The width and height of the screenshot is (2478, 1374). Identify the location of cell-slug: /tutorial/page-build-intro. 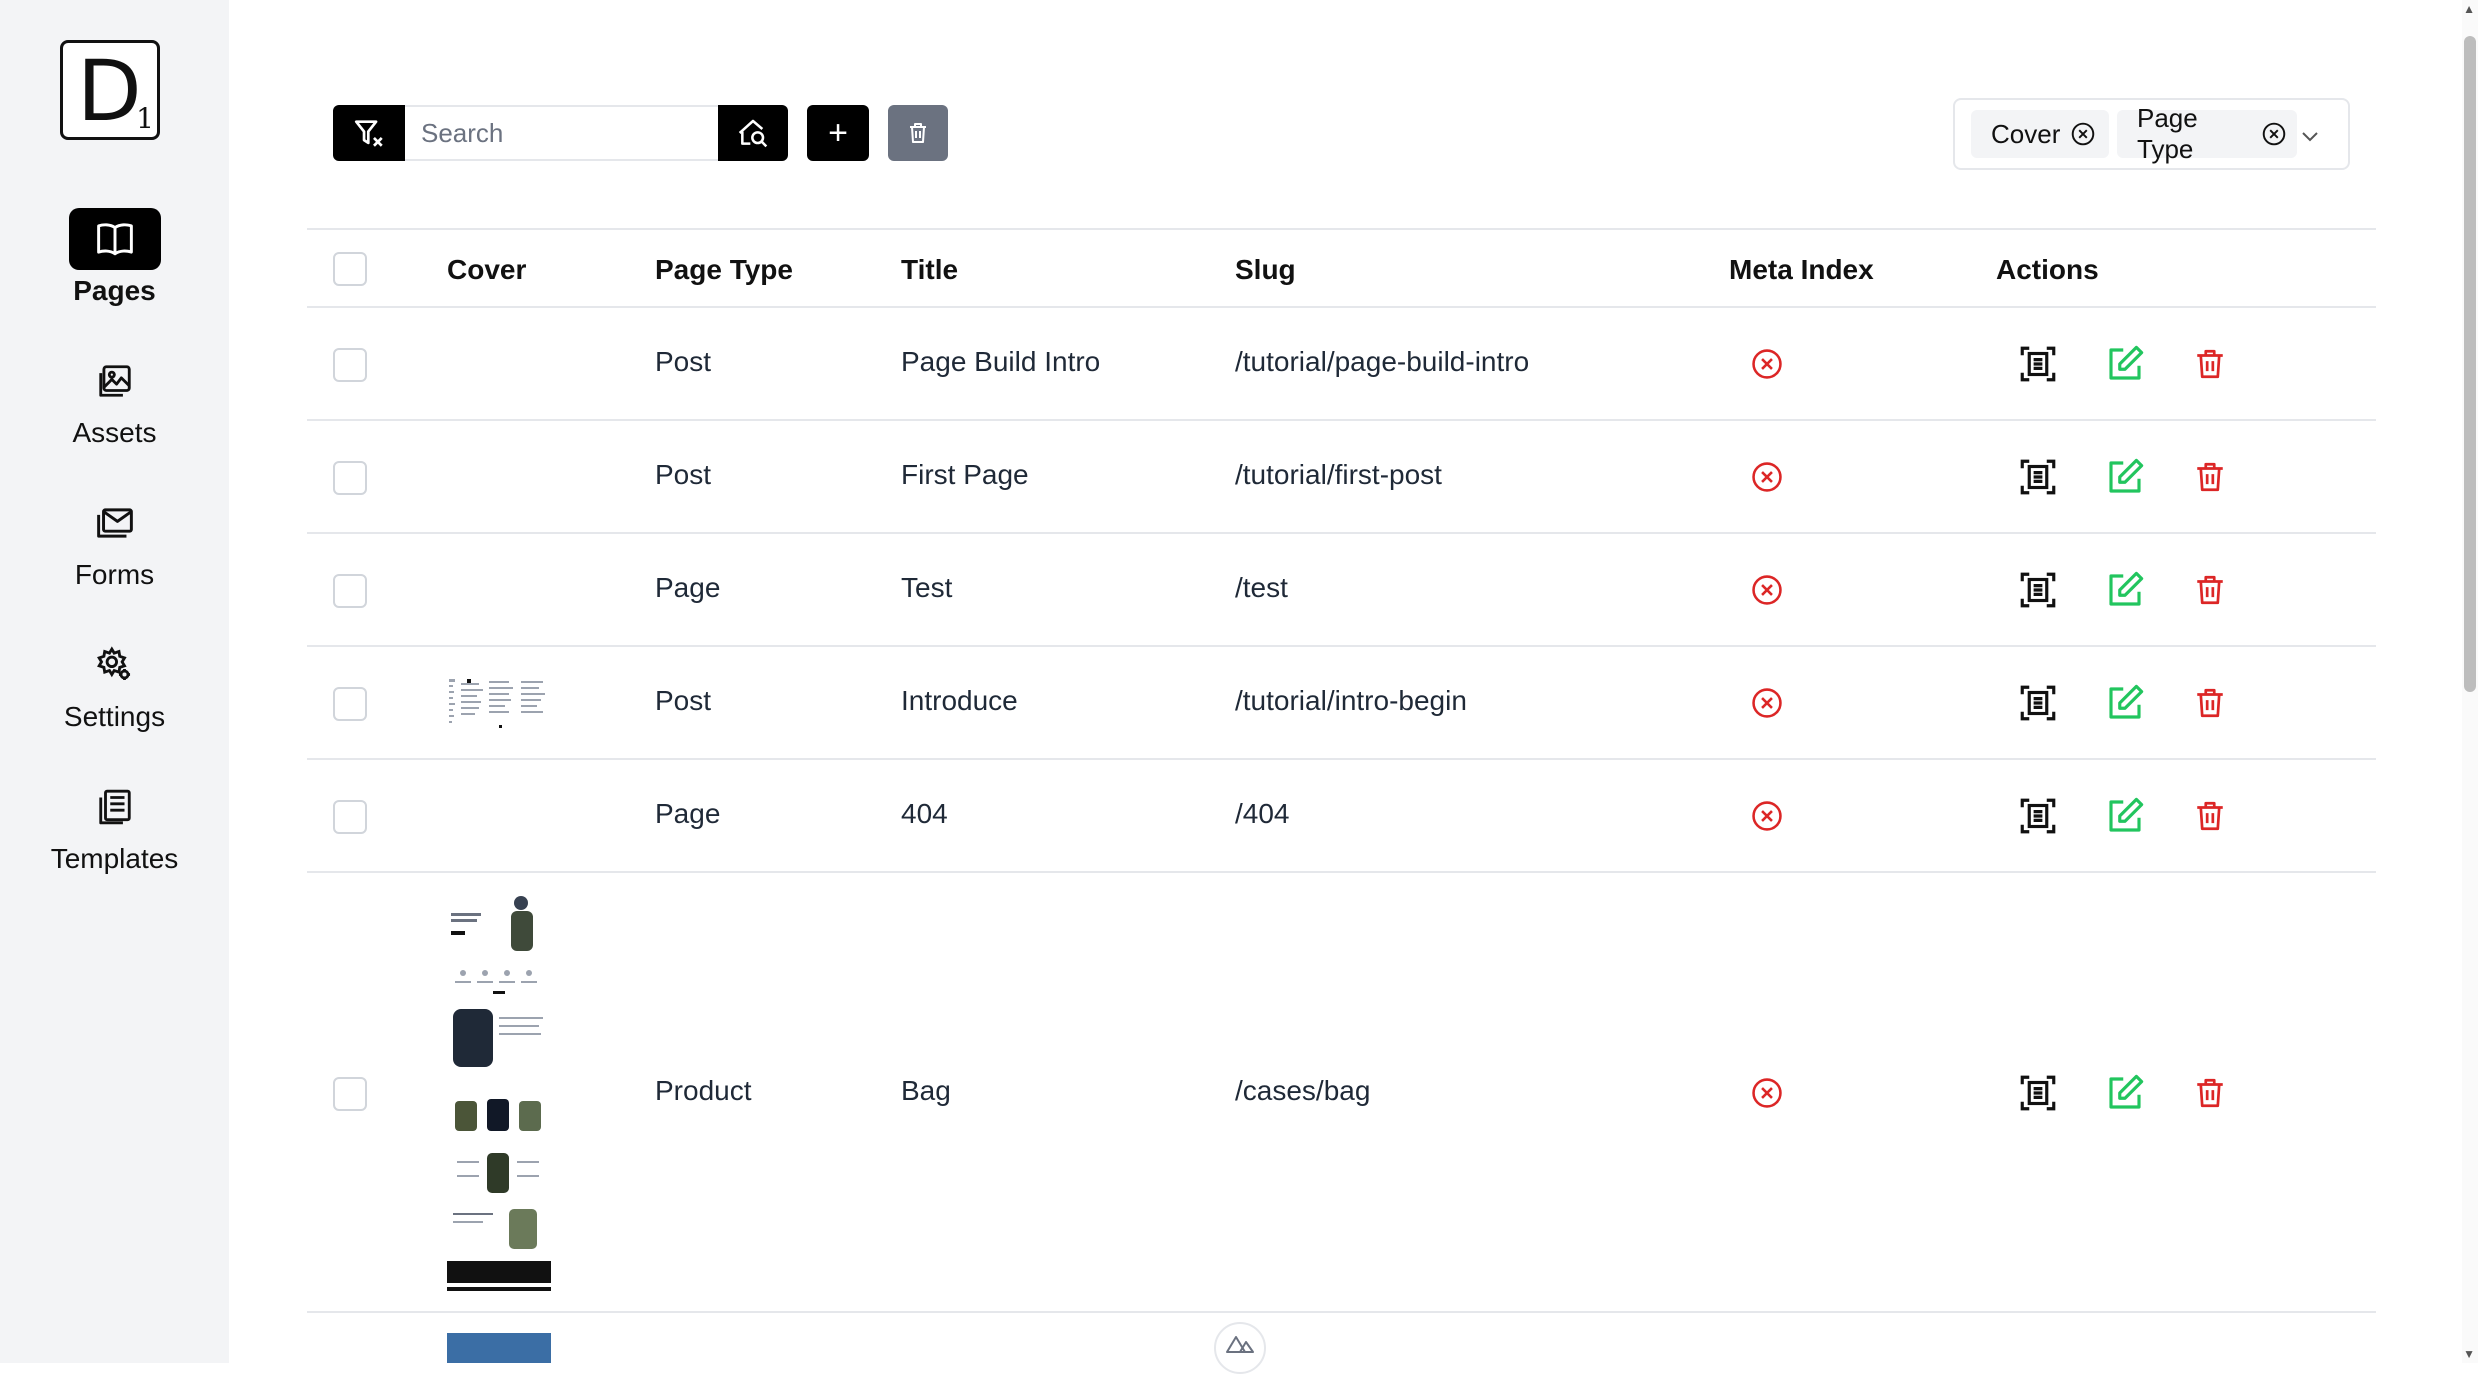
(1382, 361).